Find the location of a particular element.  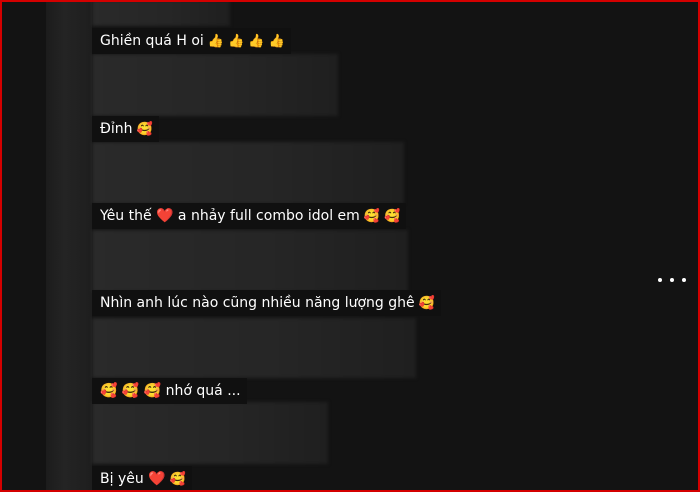

comment-row: Đỉnh 🥰 is located at coordinates (125, 129).